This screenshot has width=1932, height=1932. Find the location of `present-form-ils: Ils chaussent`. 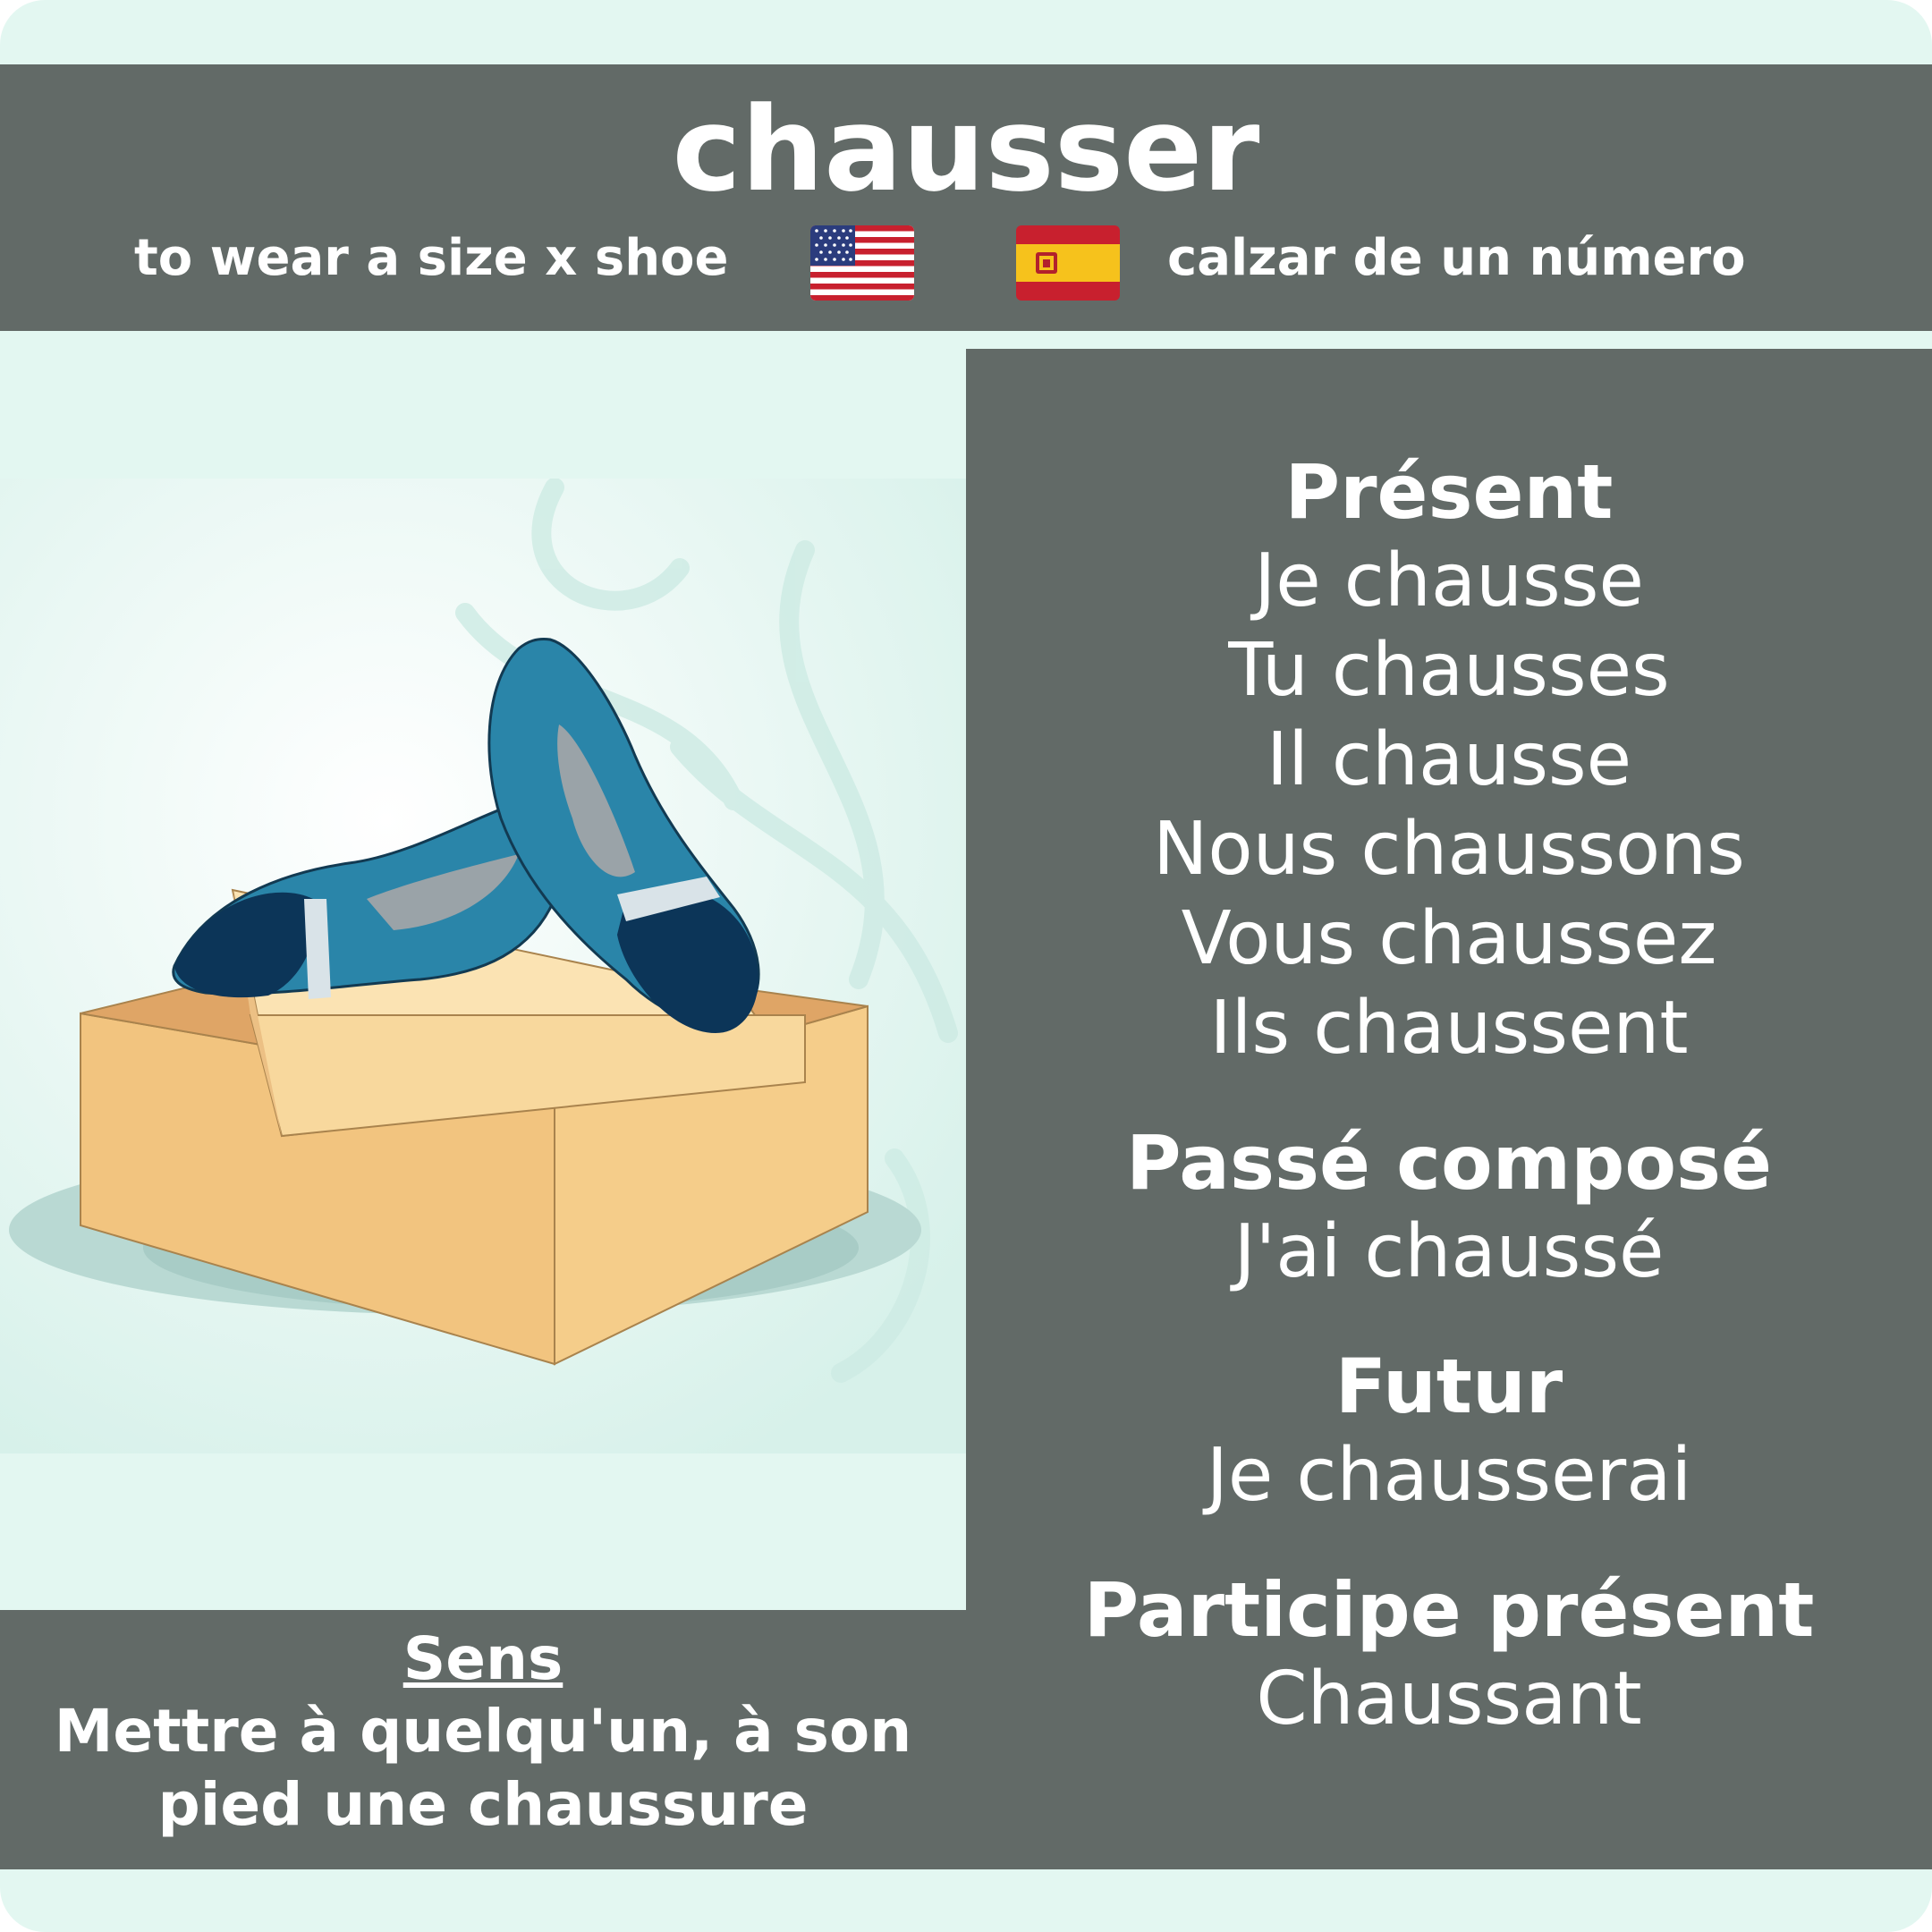

present-form-ils: Ils chaussent is located at coordinates (1449, 1028).